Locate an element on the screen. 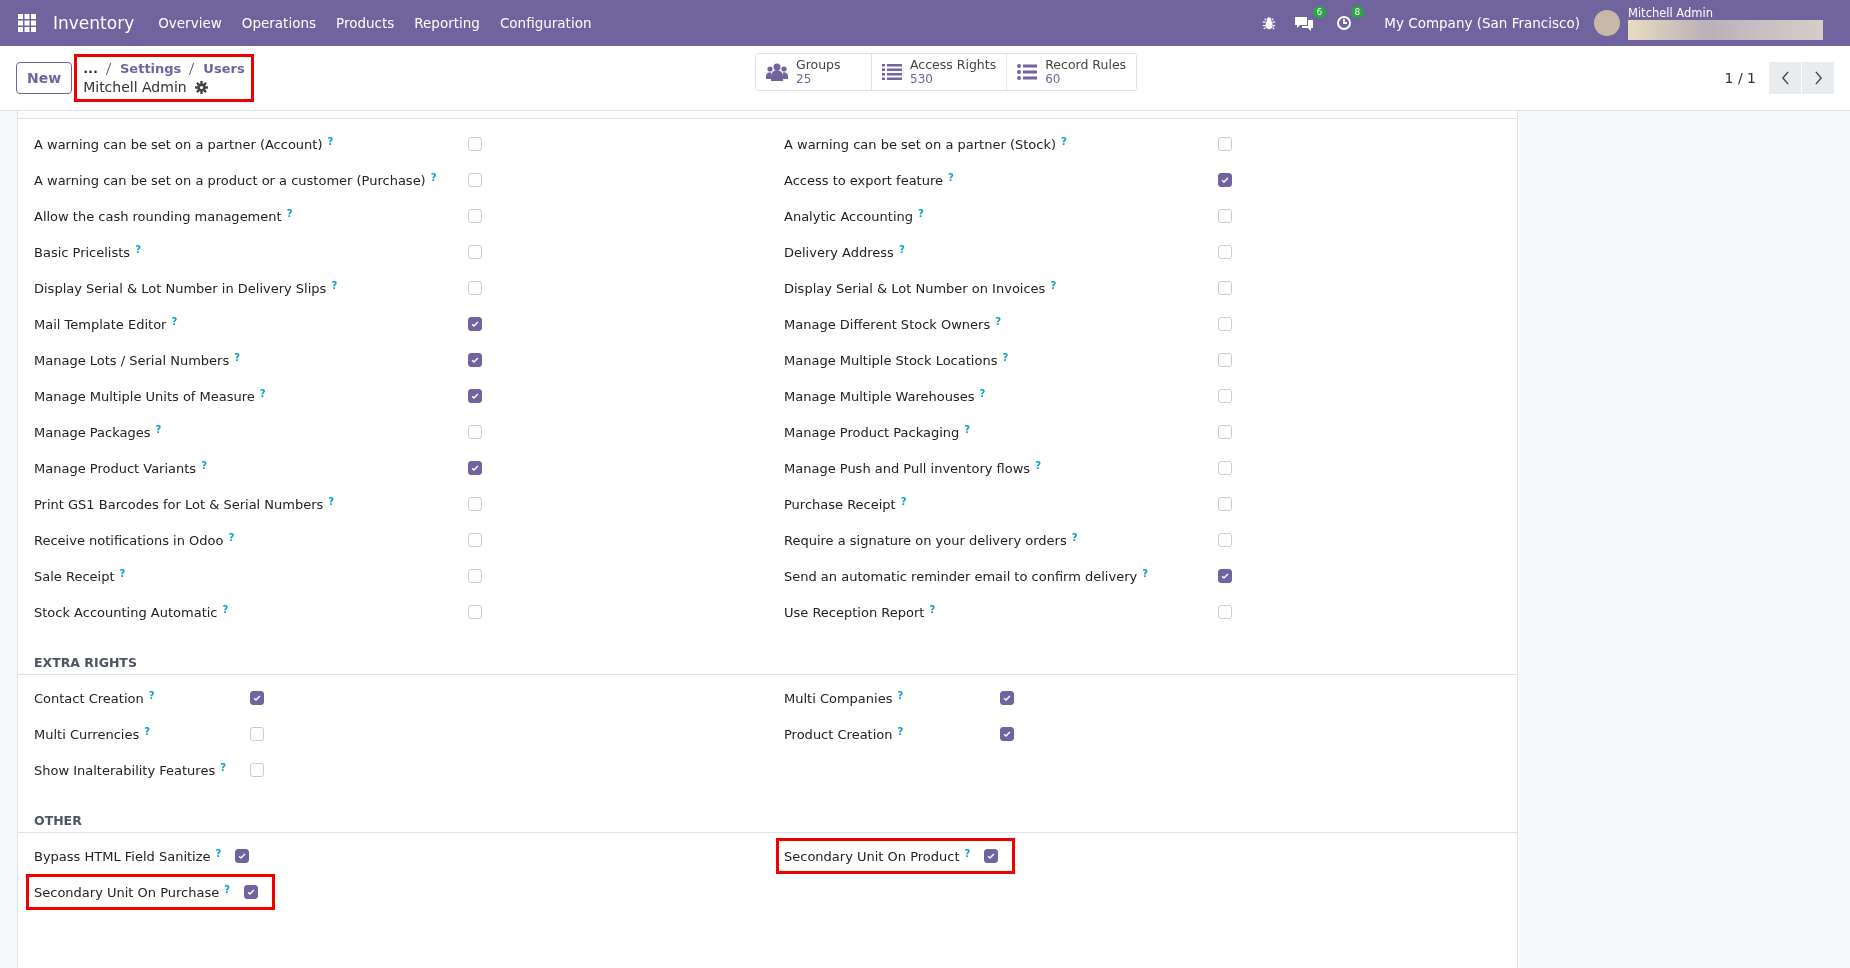 The width and height of the screenshot is (1850, 968). chat-icon is located at coordinates (1304, 23).